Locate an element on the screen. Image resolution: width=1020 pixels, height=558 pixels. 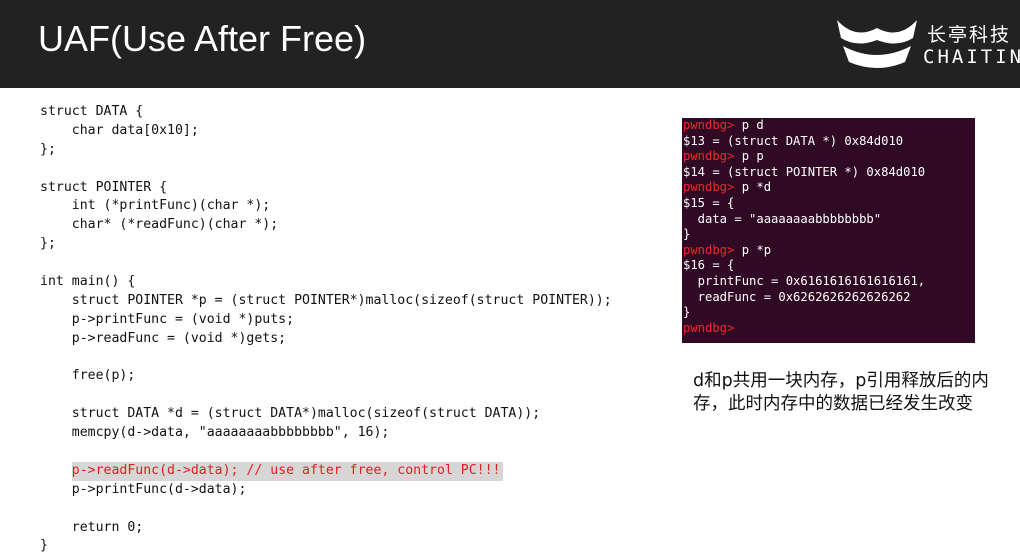
terminal-line: printFunc = 0x6161616161616161, is located at coordinates (828, 282).